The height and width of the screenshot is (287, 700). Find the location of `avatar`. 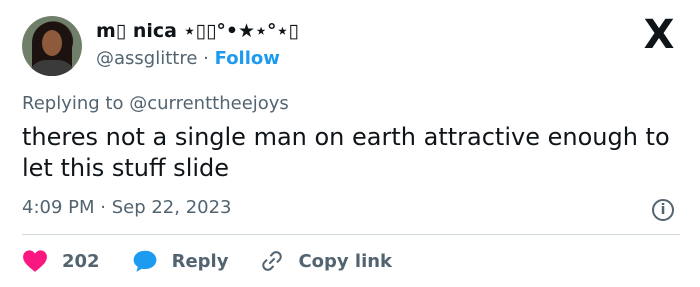

avatar is located at coordinates (52, 46).